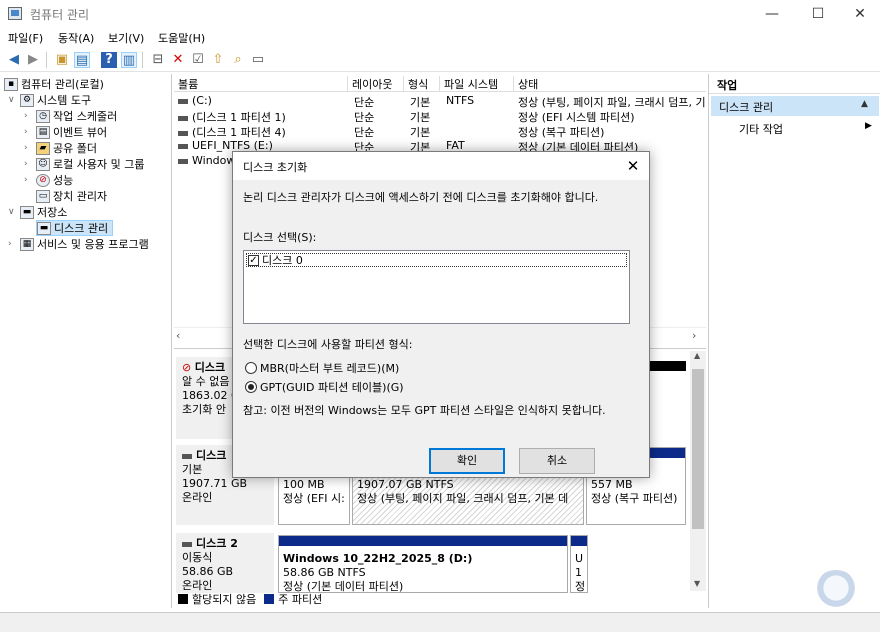 This screenshot has height=632, width=880. I want to click on tree-label: 성능, so click(63, 180).